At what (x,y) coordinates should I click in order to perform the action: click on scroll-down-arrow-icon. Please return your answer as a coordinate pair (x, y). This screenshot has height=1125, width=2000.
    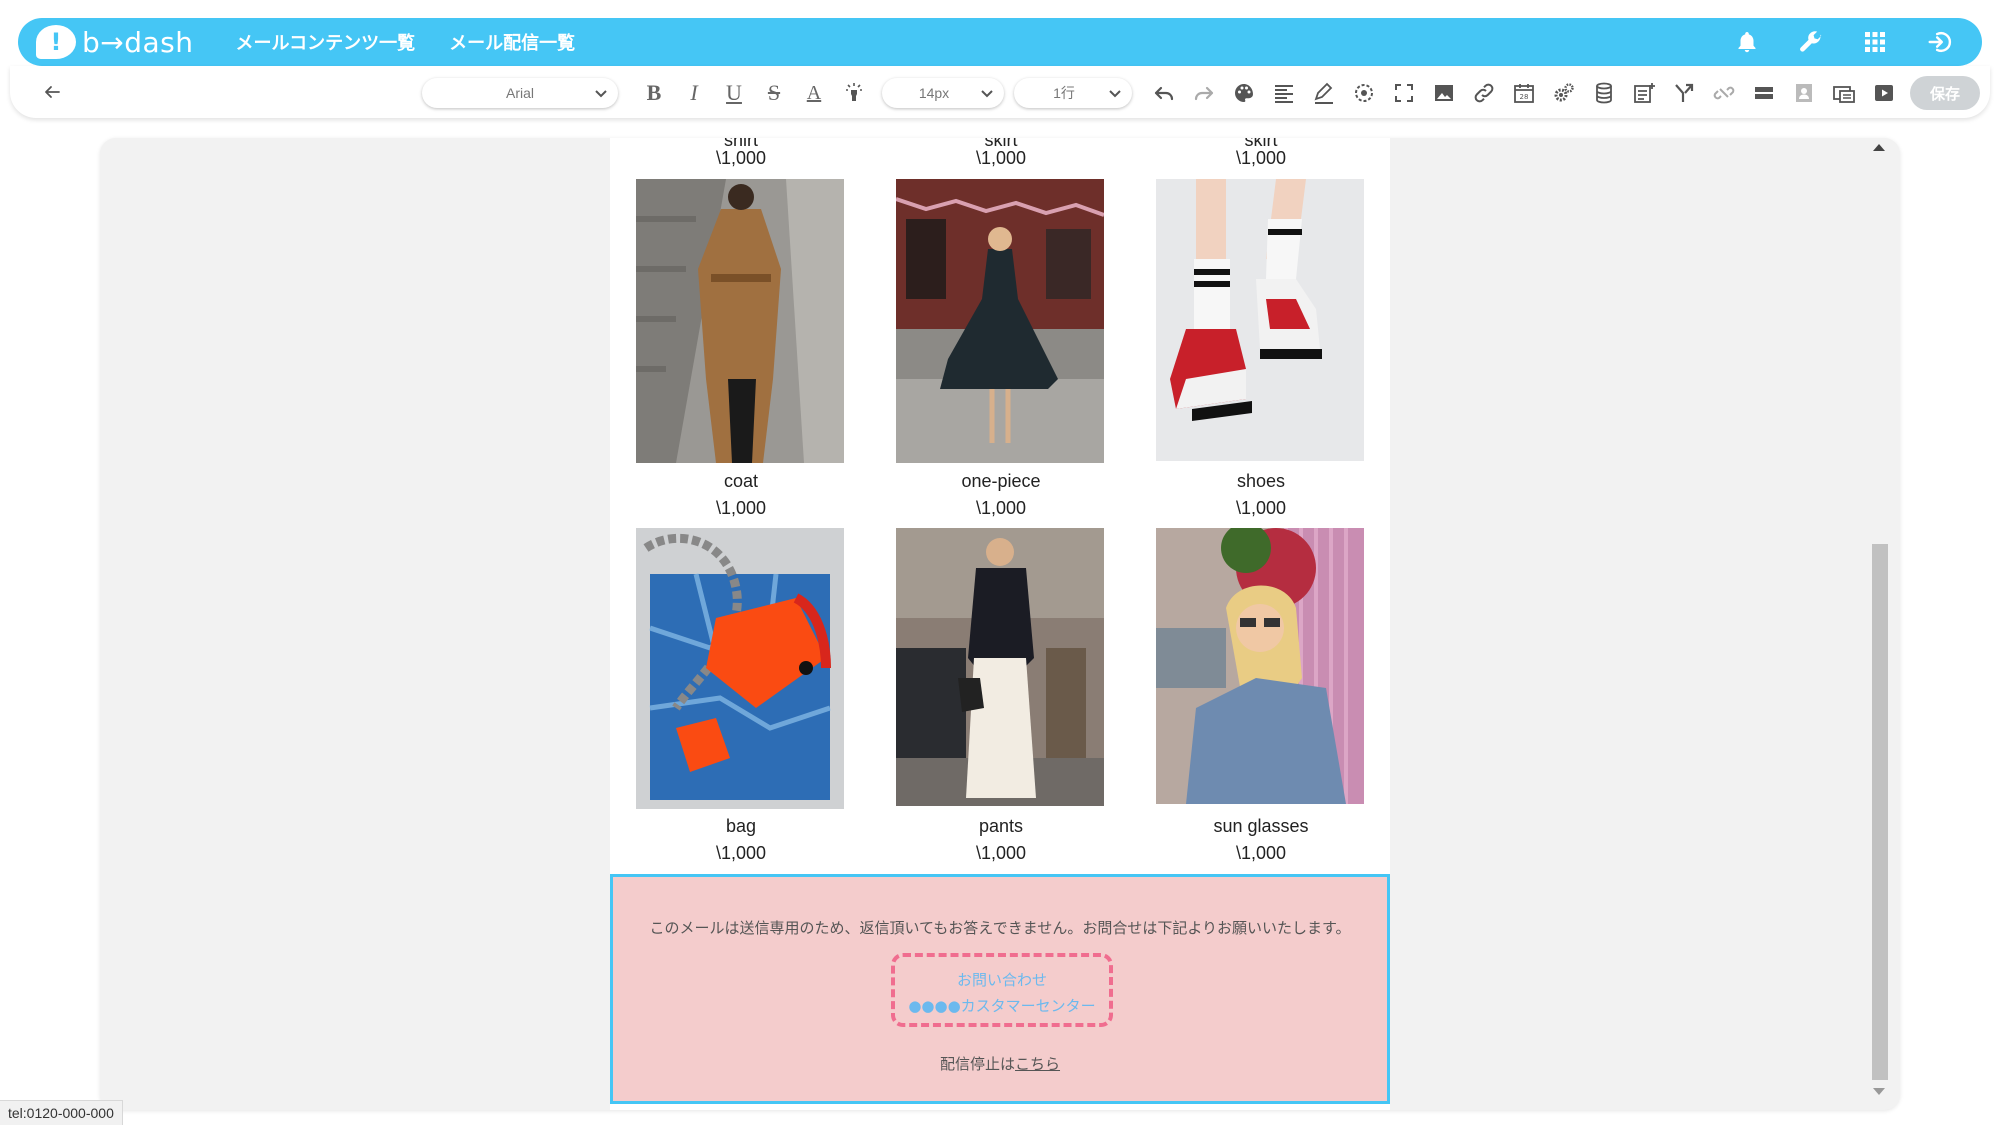
    Looking at the image, I should click on (1879, 1091).